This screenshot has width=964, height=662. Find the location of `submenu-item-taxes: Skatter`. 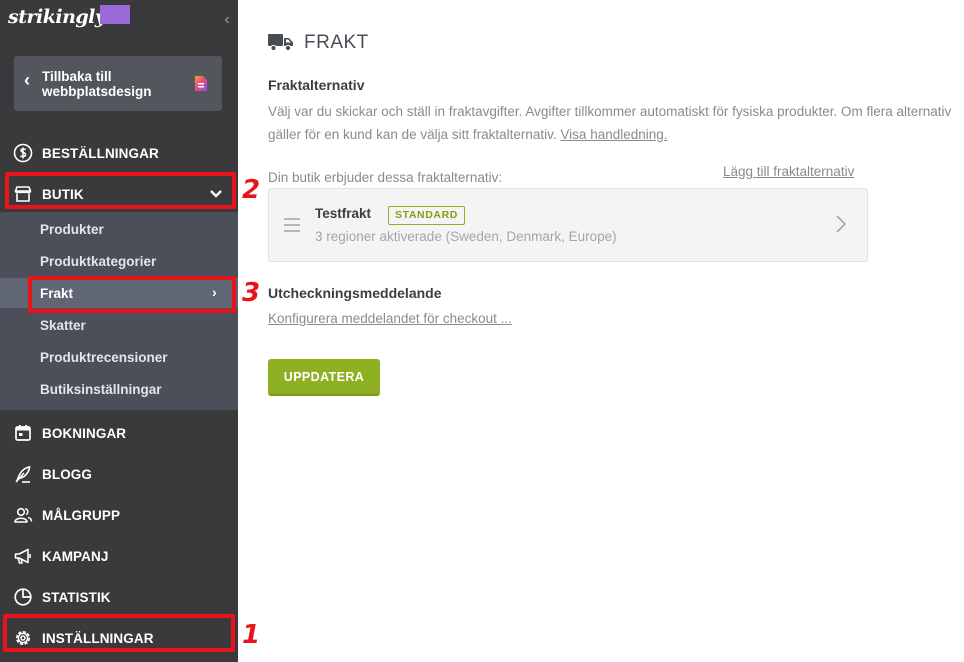

submenu-item-taxes: Skatter is located at coordinates (119, 325).